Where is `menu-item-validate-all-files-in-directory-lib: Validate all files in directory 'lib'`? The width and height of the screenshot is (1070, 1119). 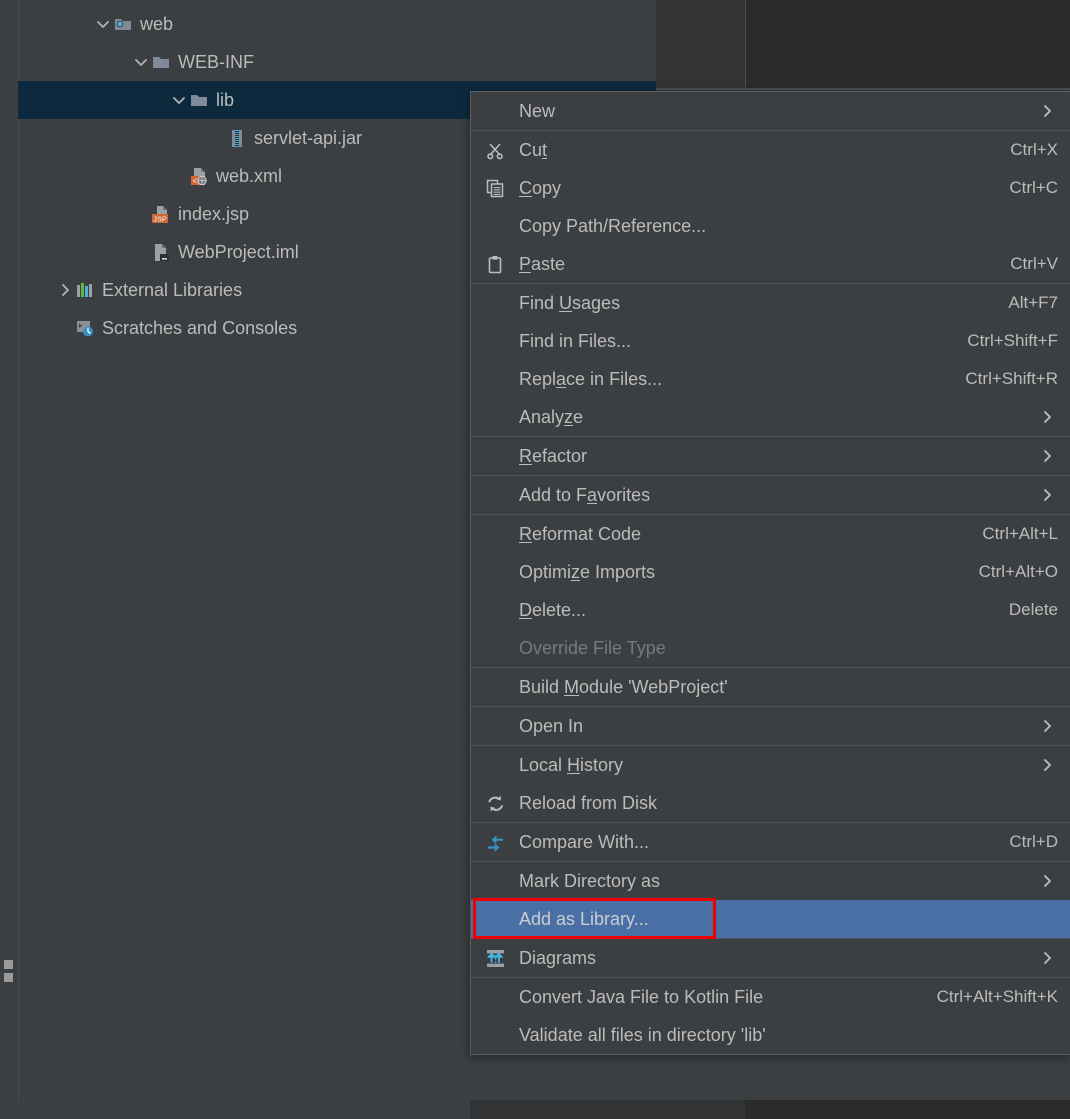 menu-item-validate-all-files-in-directory-lib: Validate all files in directory 'lib' is located at coordinates (770, 1035).